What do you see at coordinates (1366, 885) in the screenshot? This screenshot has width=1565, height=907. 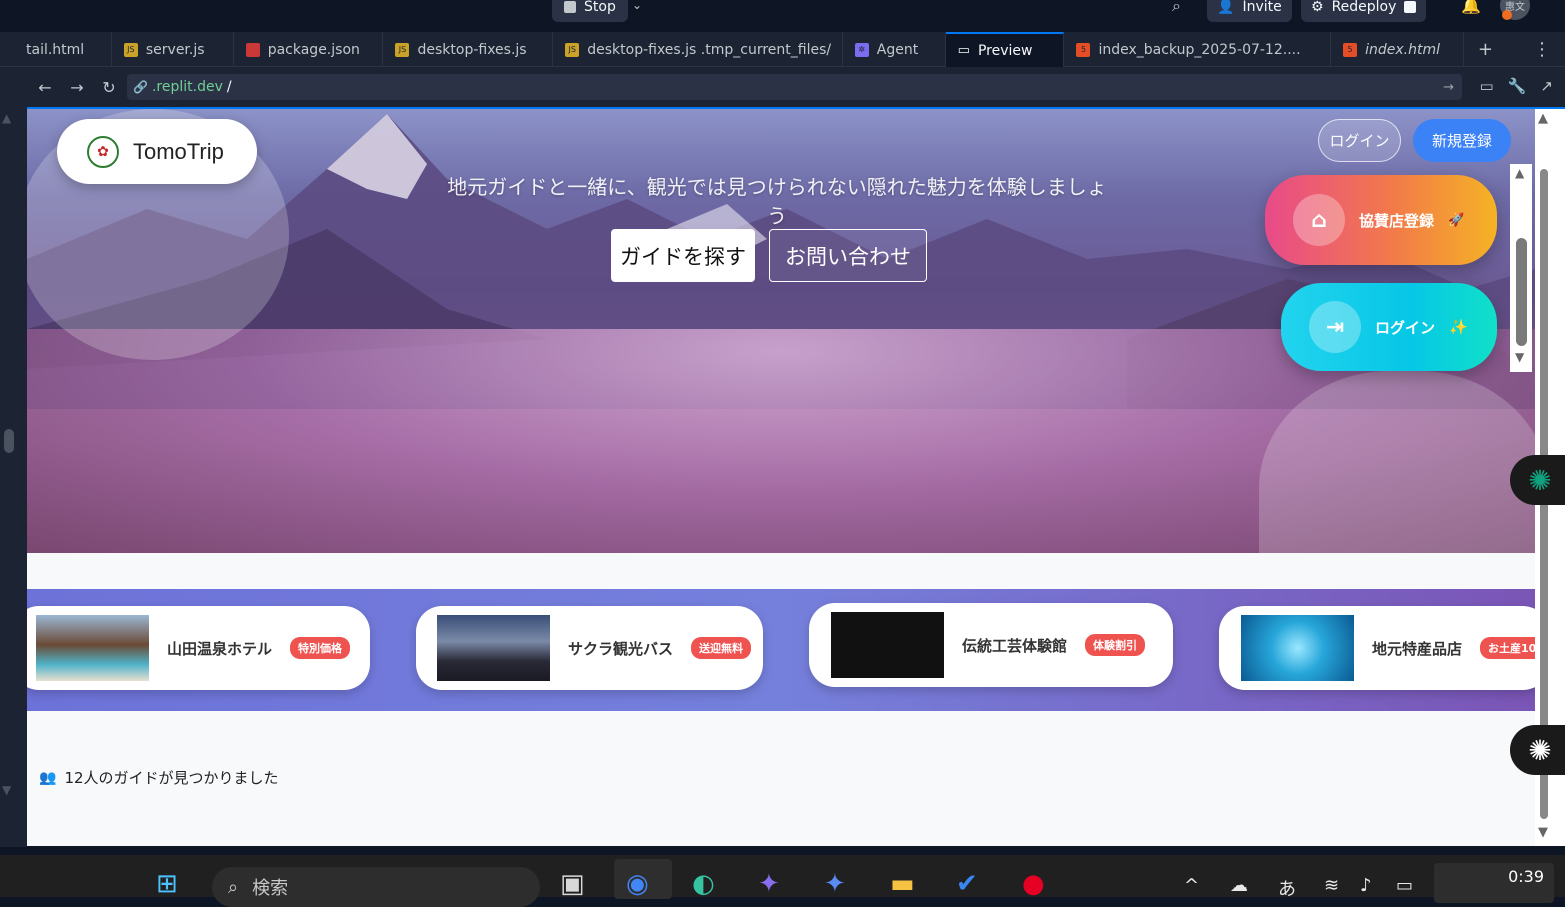 I see `volume-icon: ♪` at bounding box center [1366, 885].